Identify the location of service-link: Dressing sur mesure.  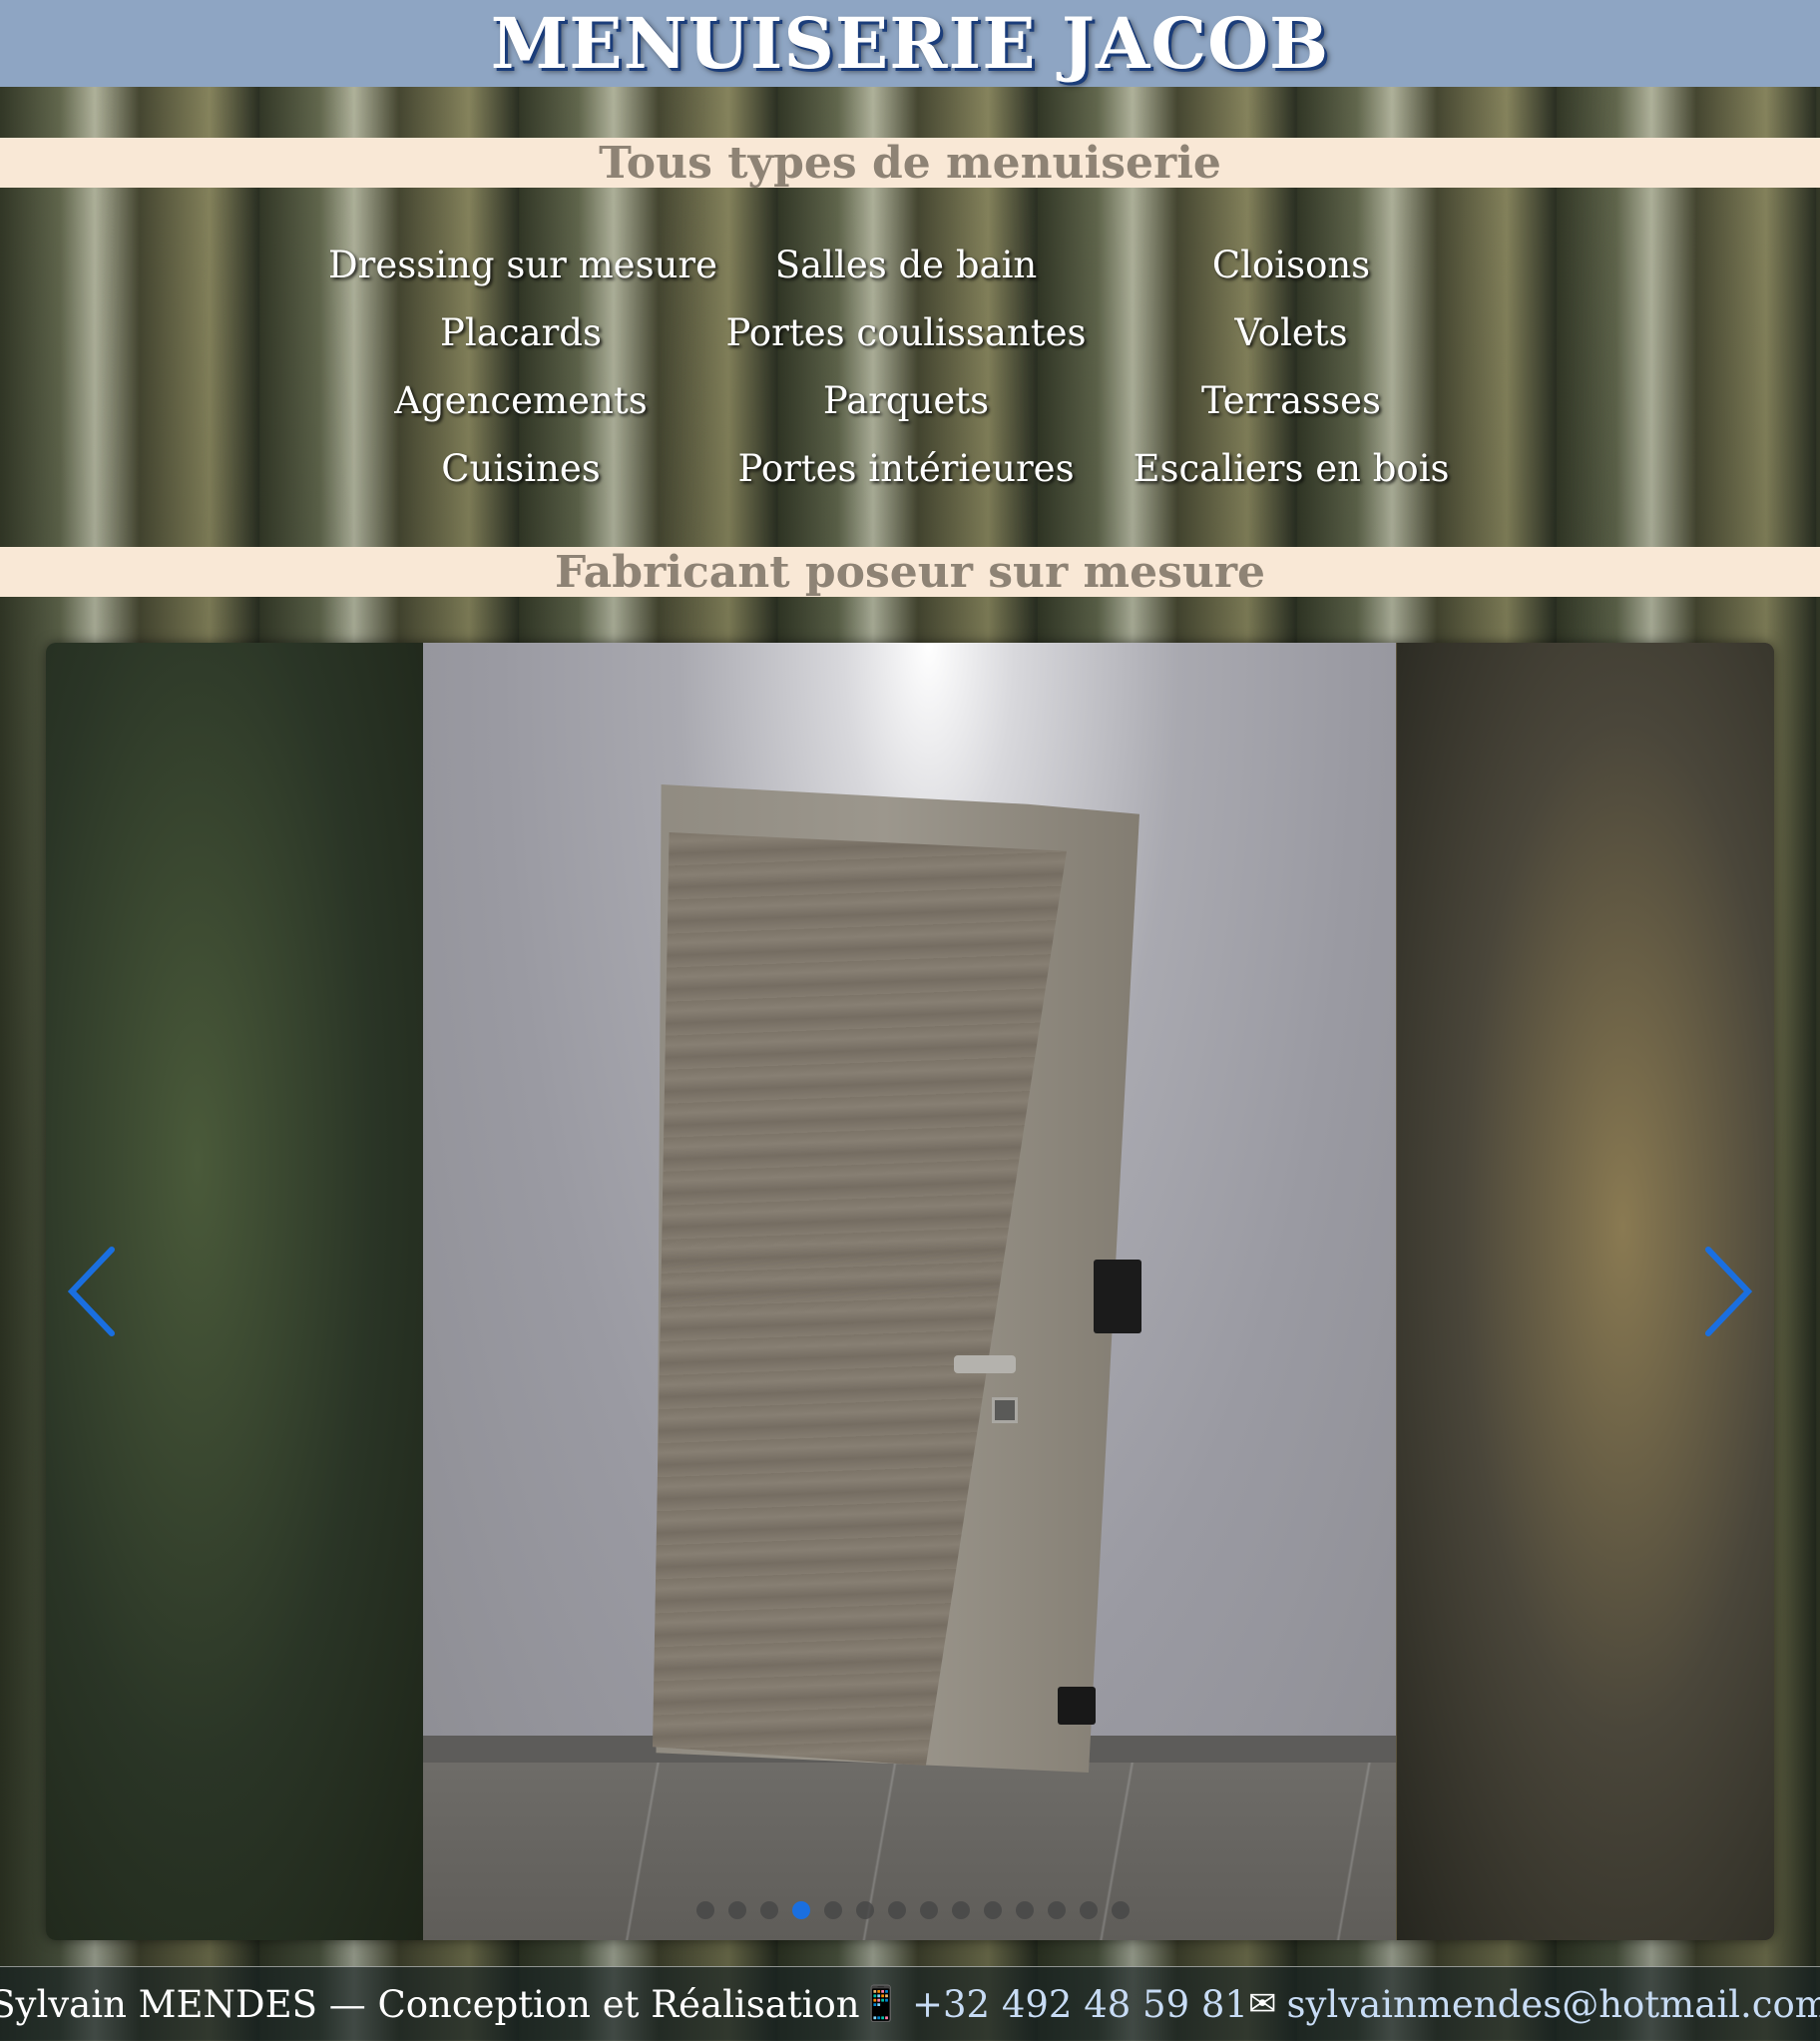
(522, 266).